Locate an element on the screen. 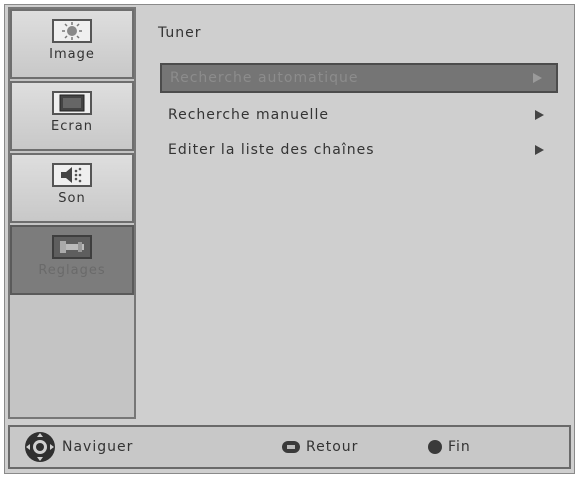 This screenshot has width=579, height=478. sidebar-item-son: Son is located at coordinates (72, 188).